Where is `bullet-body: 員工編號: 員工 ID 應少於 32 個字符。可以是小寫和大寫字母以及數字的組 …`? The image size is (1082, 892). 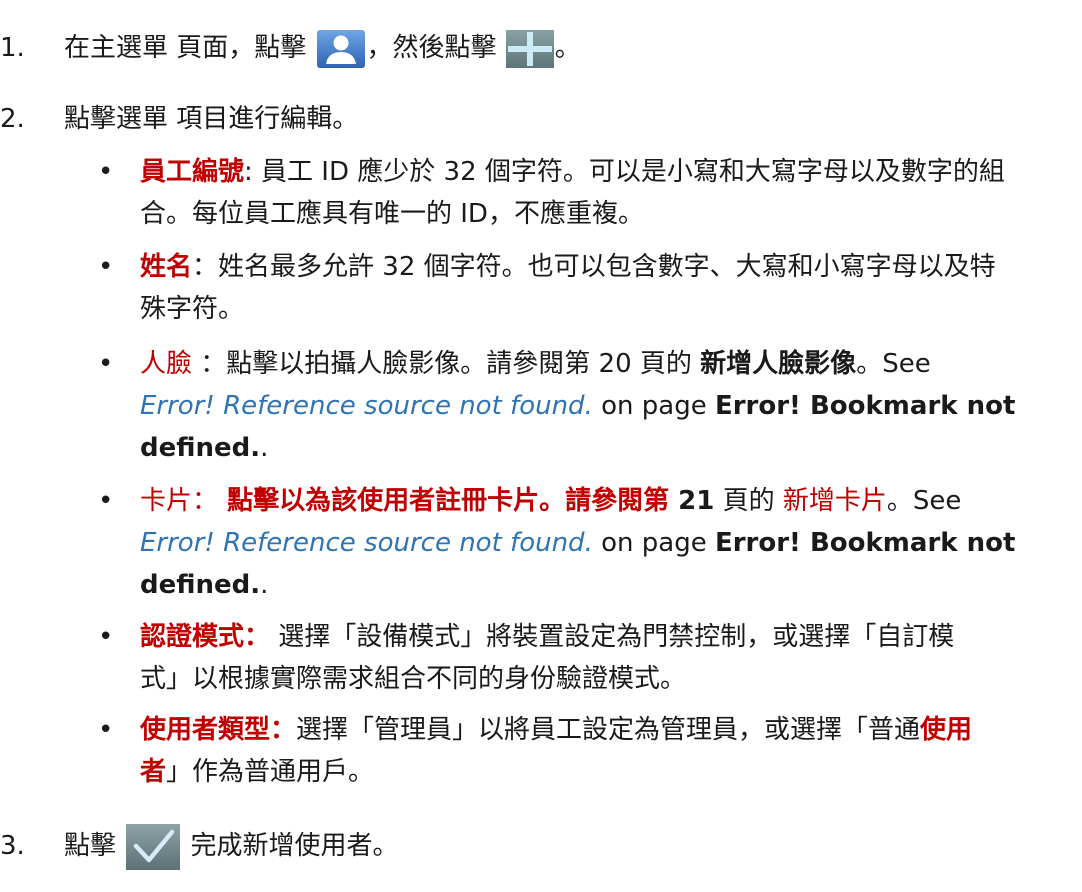 bullet-body: 員工編號: 員工 ID 應少於 32 個字符。可以是小寫和大寫字母以及數字的組 … is located at coordinates (611, 193).